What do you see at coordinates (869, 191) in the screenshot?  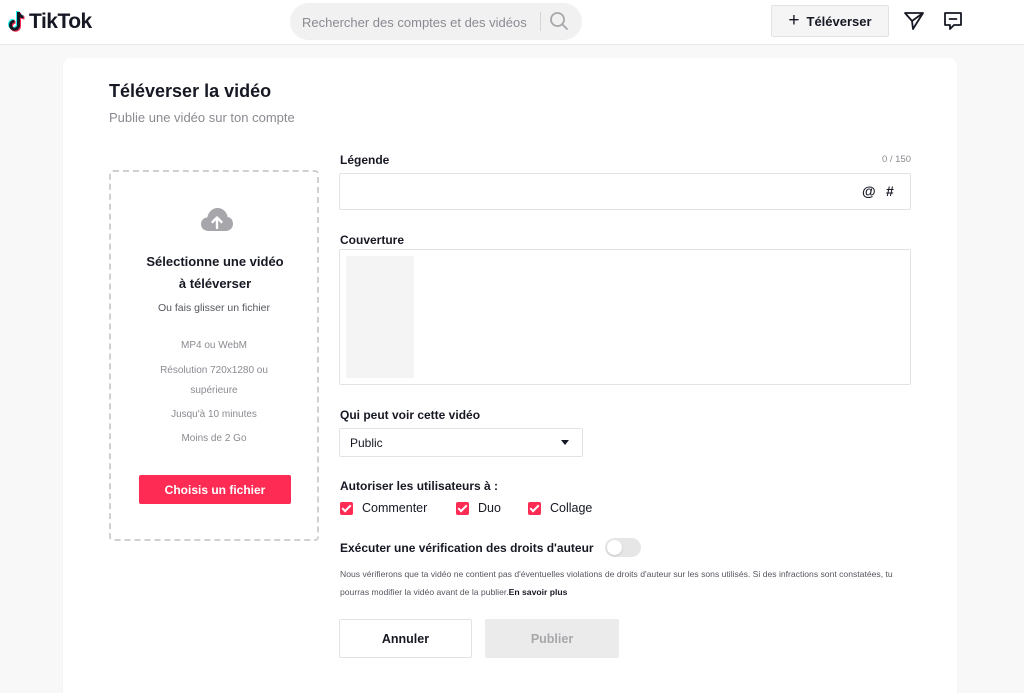 I see `mention-icon: @` at bounding box center [869, 191].